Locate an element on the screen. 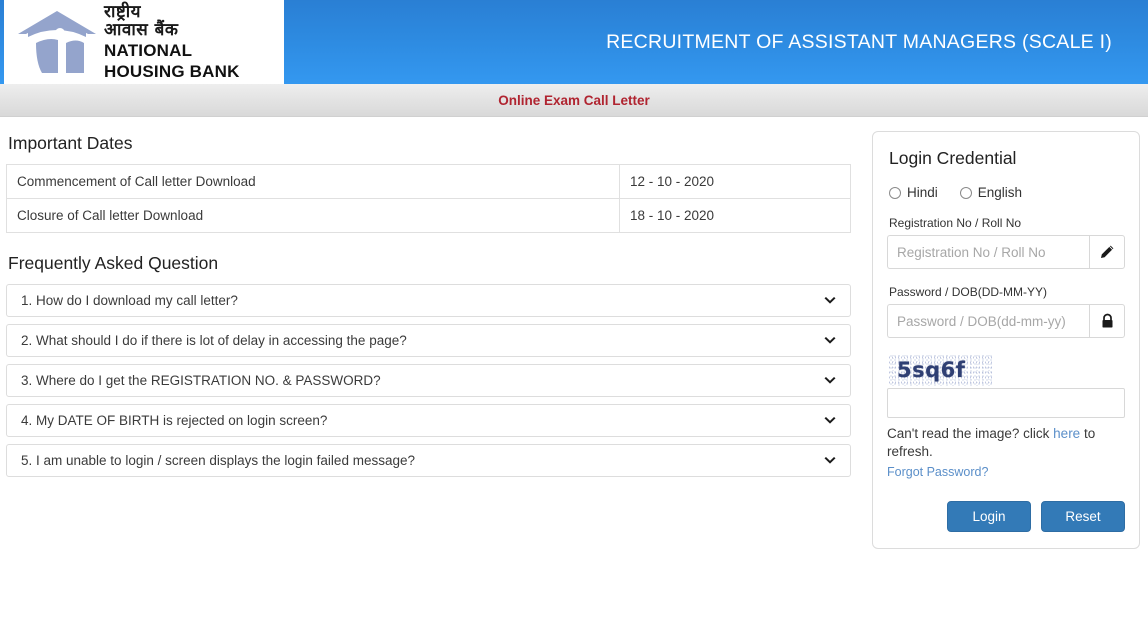  subtitle-bar: Online Exam Call Letter is located at coordinates (574, 100).